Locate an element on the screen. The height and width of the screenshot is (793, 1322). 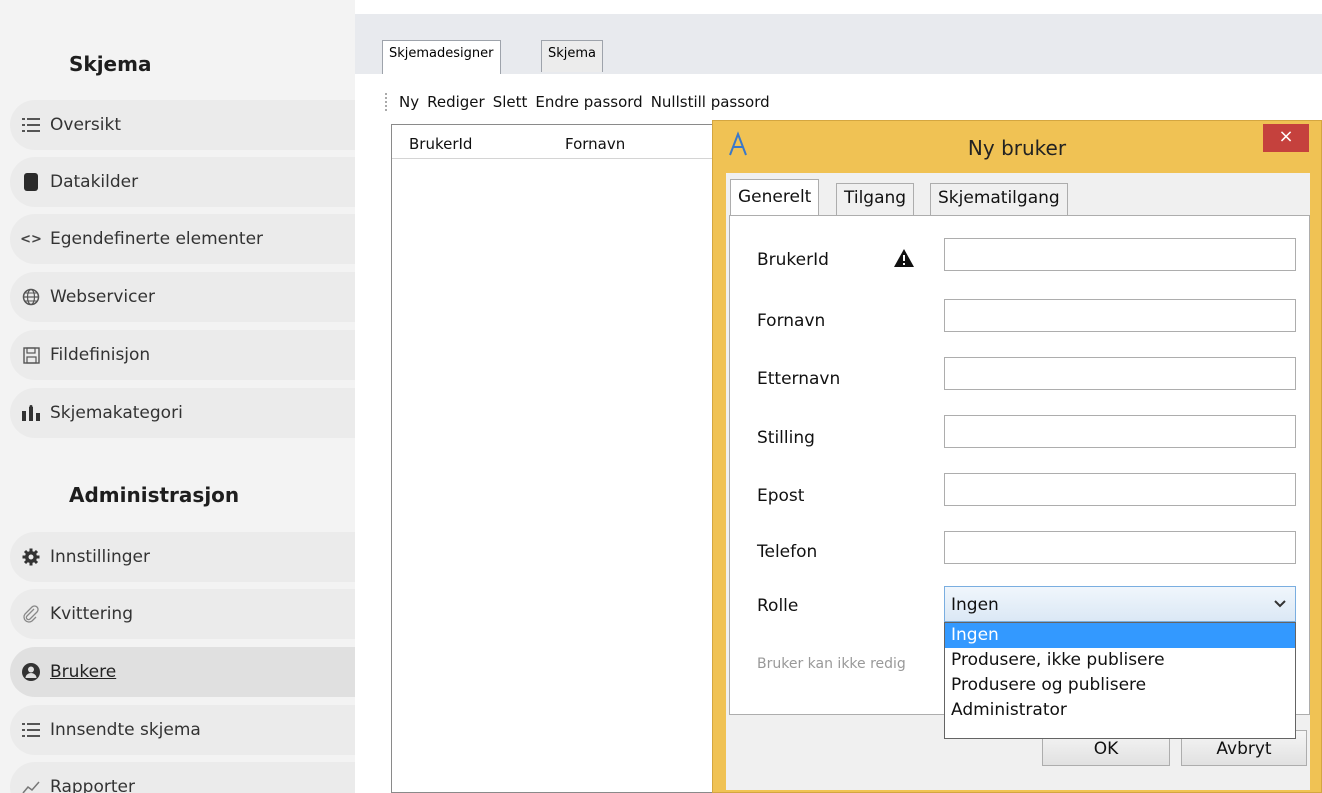
sidebar-item-webservicer: Webservicer is located at coordinates (182, 297).